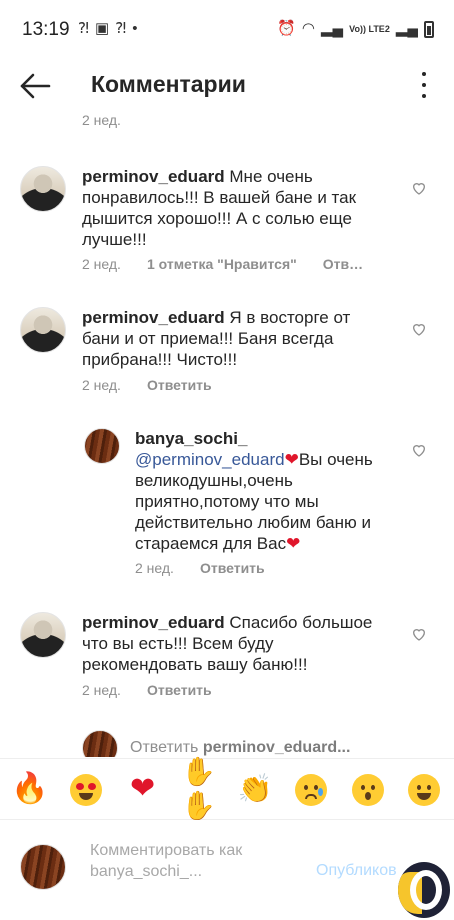 The height and width of the screenshot is (920, 454). I want to click on publish-button: Опубликов, so click(356, 871).